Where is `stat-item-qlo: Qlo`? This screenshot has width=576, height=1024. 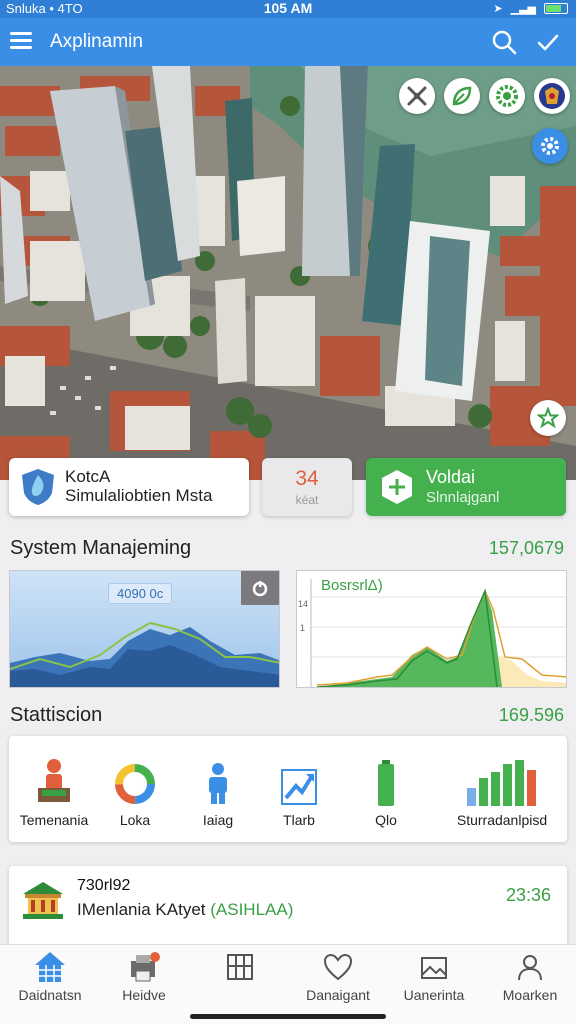 stat-item-qlo: Qlo is located at coordinates (386, 792).